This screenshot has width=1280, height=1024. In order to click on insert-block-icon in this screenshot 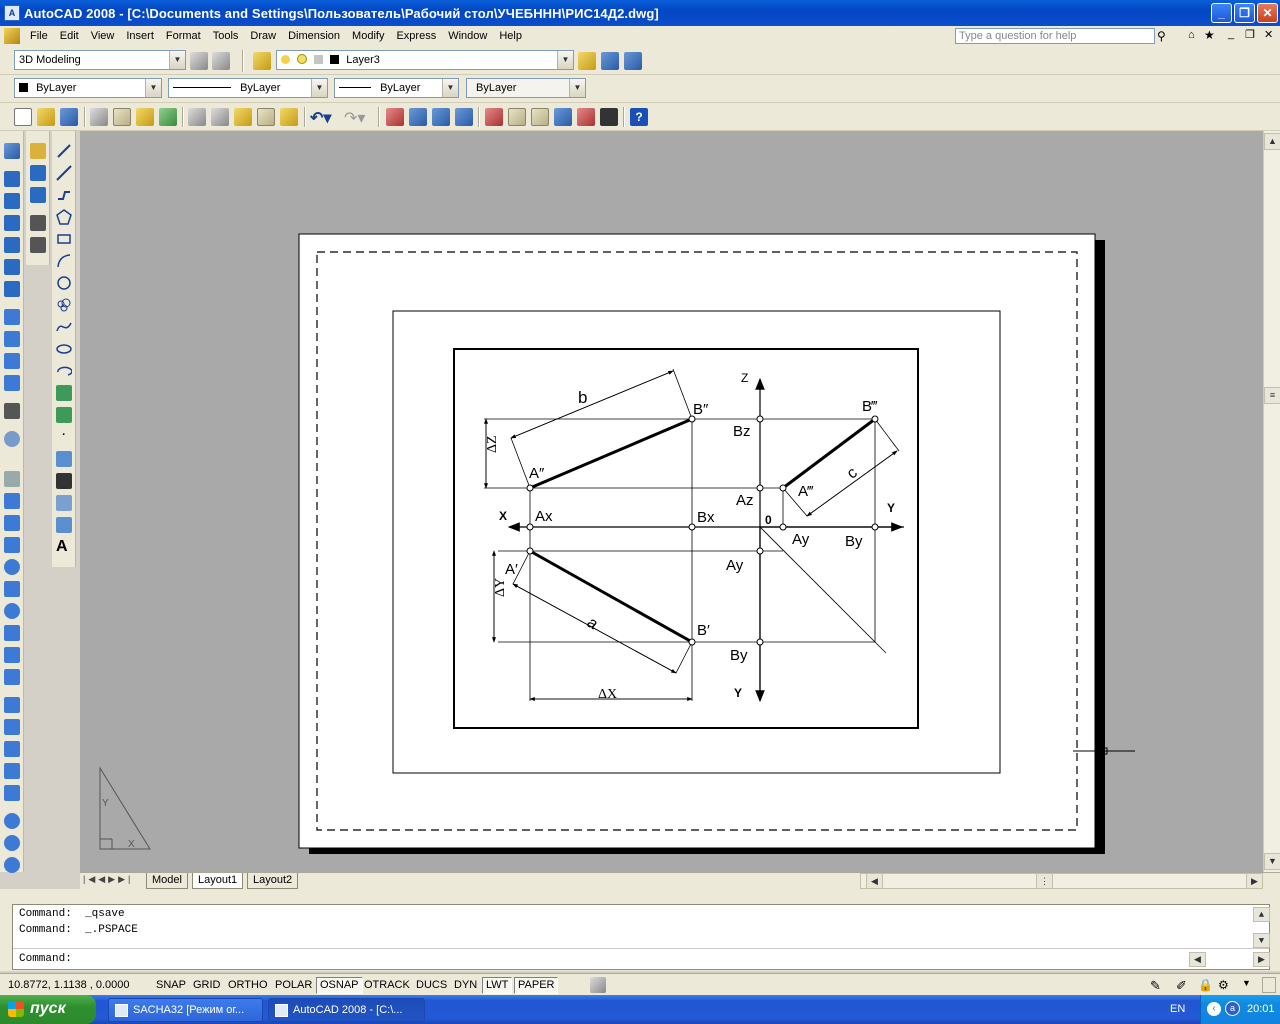, I will do `click(64, 393)`.